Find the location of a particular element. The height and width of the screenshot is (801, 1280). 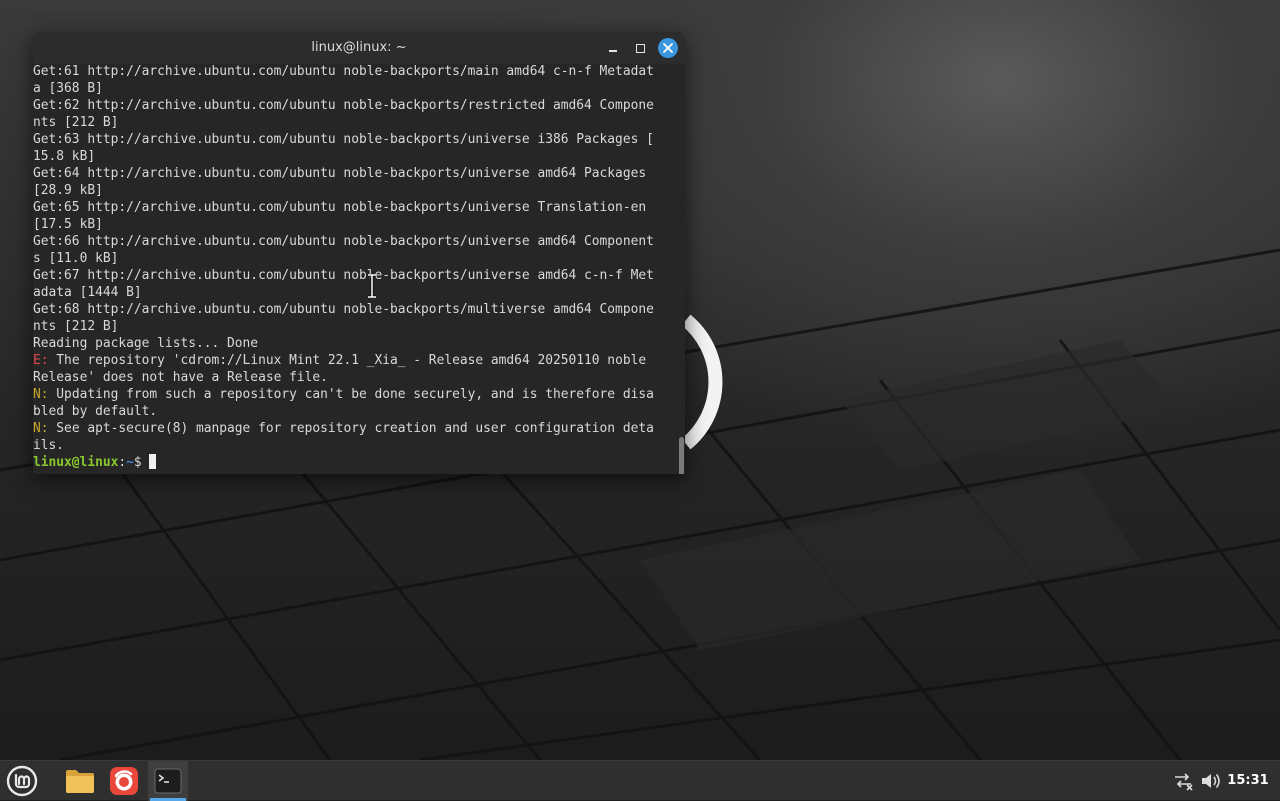

maximize-button is located at coordinates (640, 48).